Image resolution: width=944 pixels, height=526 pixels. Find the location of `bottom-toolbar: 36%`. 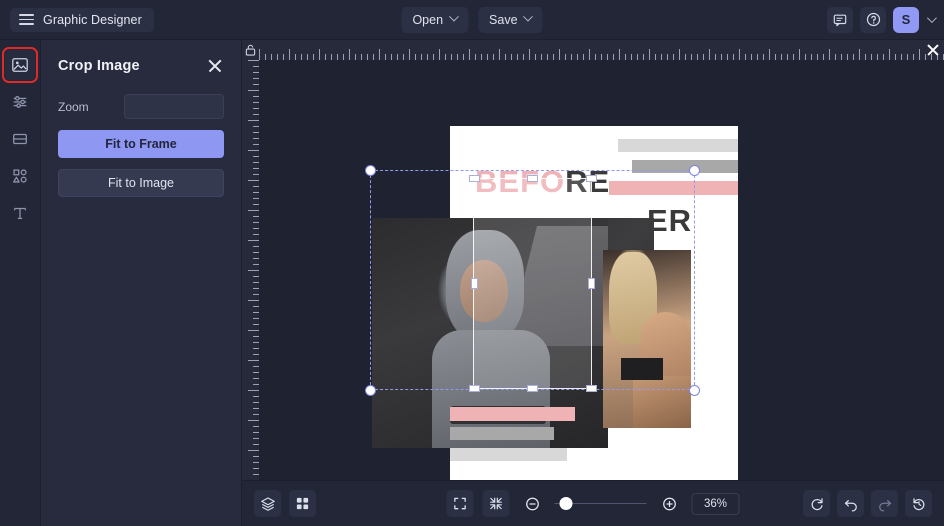

bottom-toolbar: 36% is located at coordinates (593, 503).